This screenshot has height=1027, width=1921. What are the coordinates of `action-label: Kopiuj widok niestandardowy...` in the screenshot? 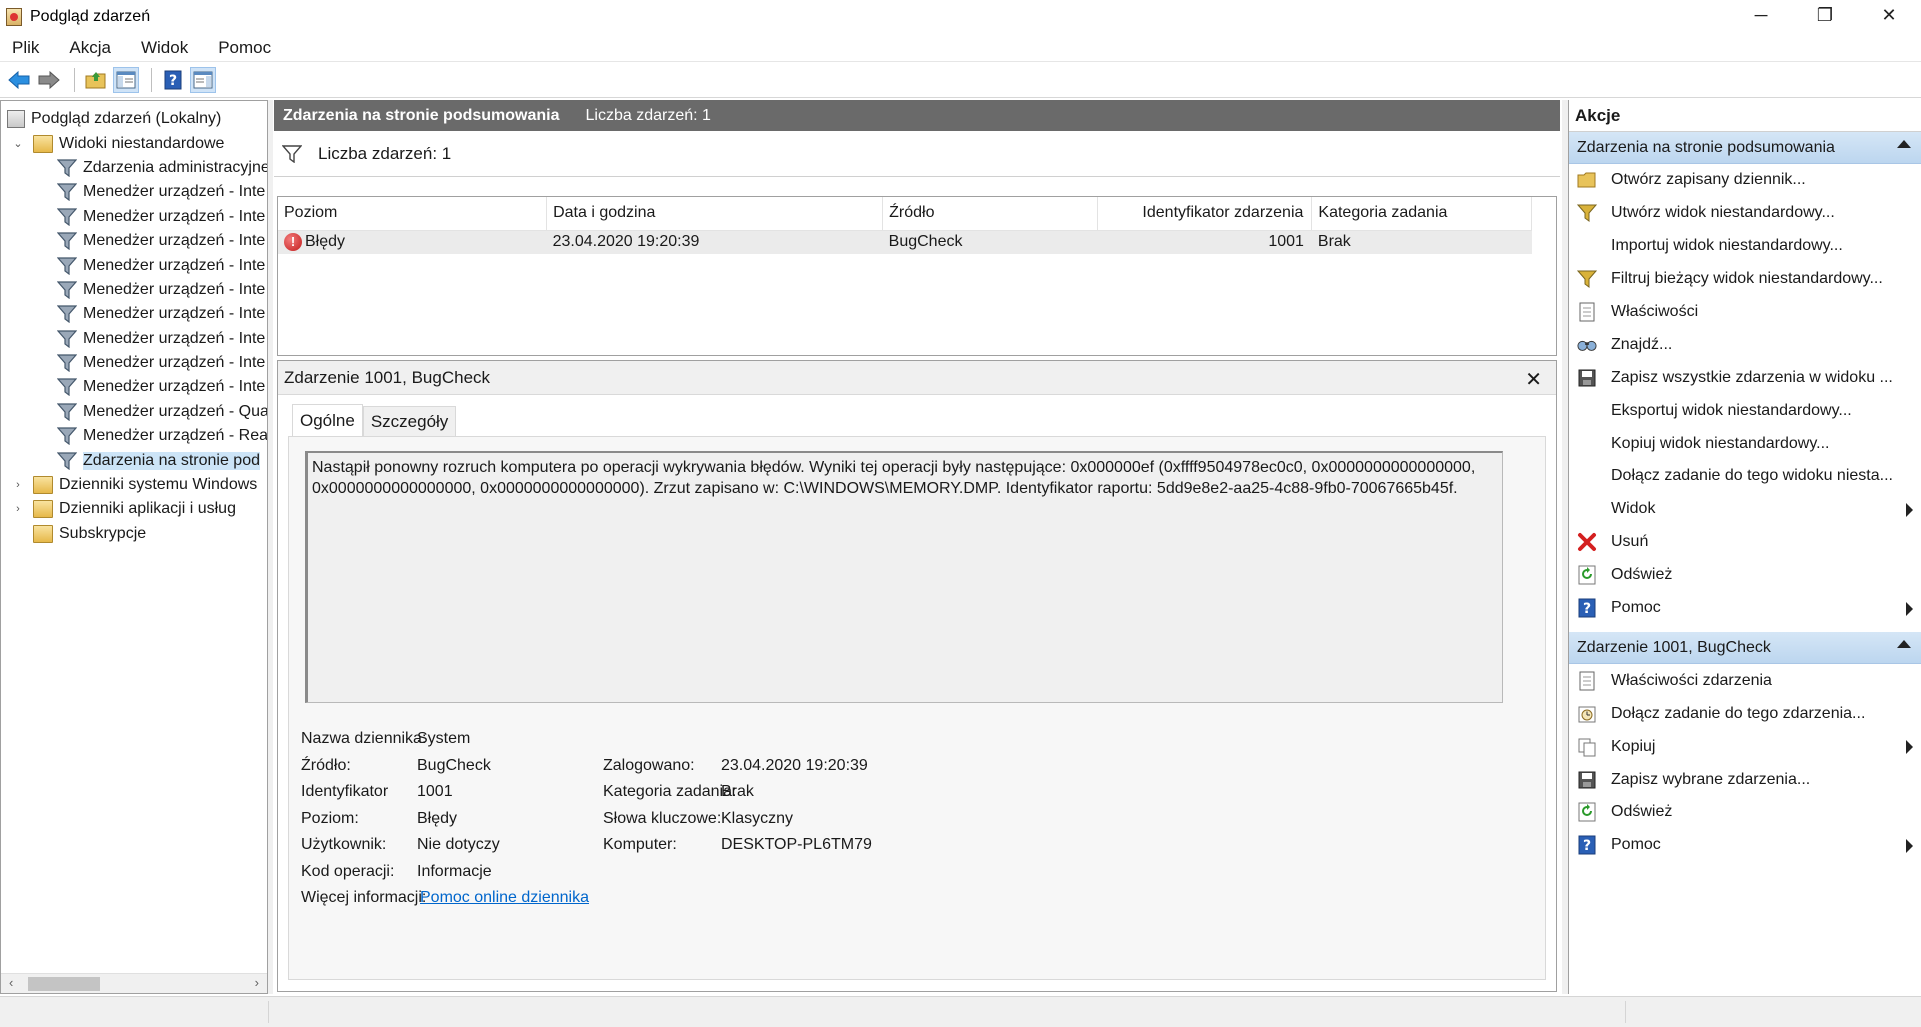 It's located at (1720, 443).